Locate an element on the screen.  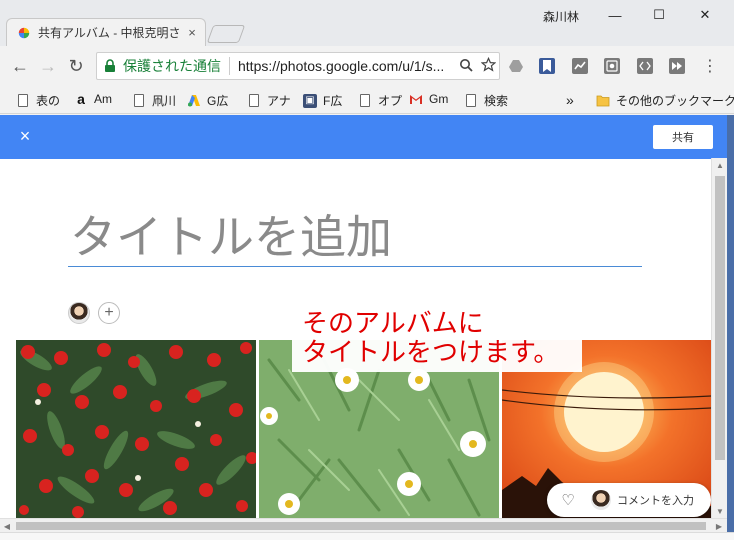
bookmark-item: オプ is located at coordinates (380, 100).